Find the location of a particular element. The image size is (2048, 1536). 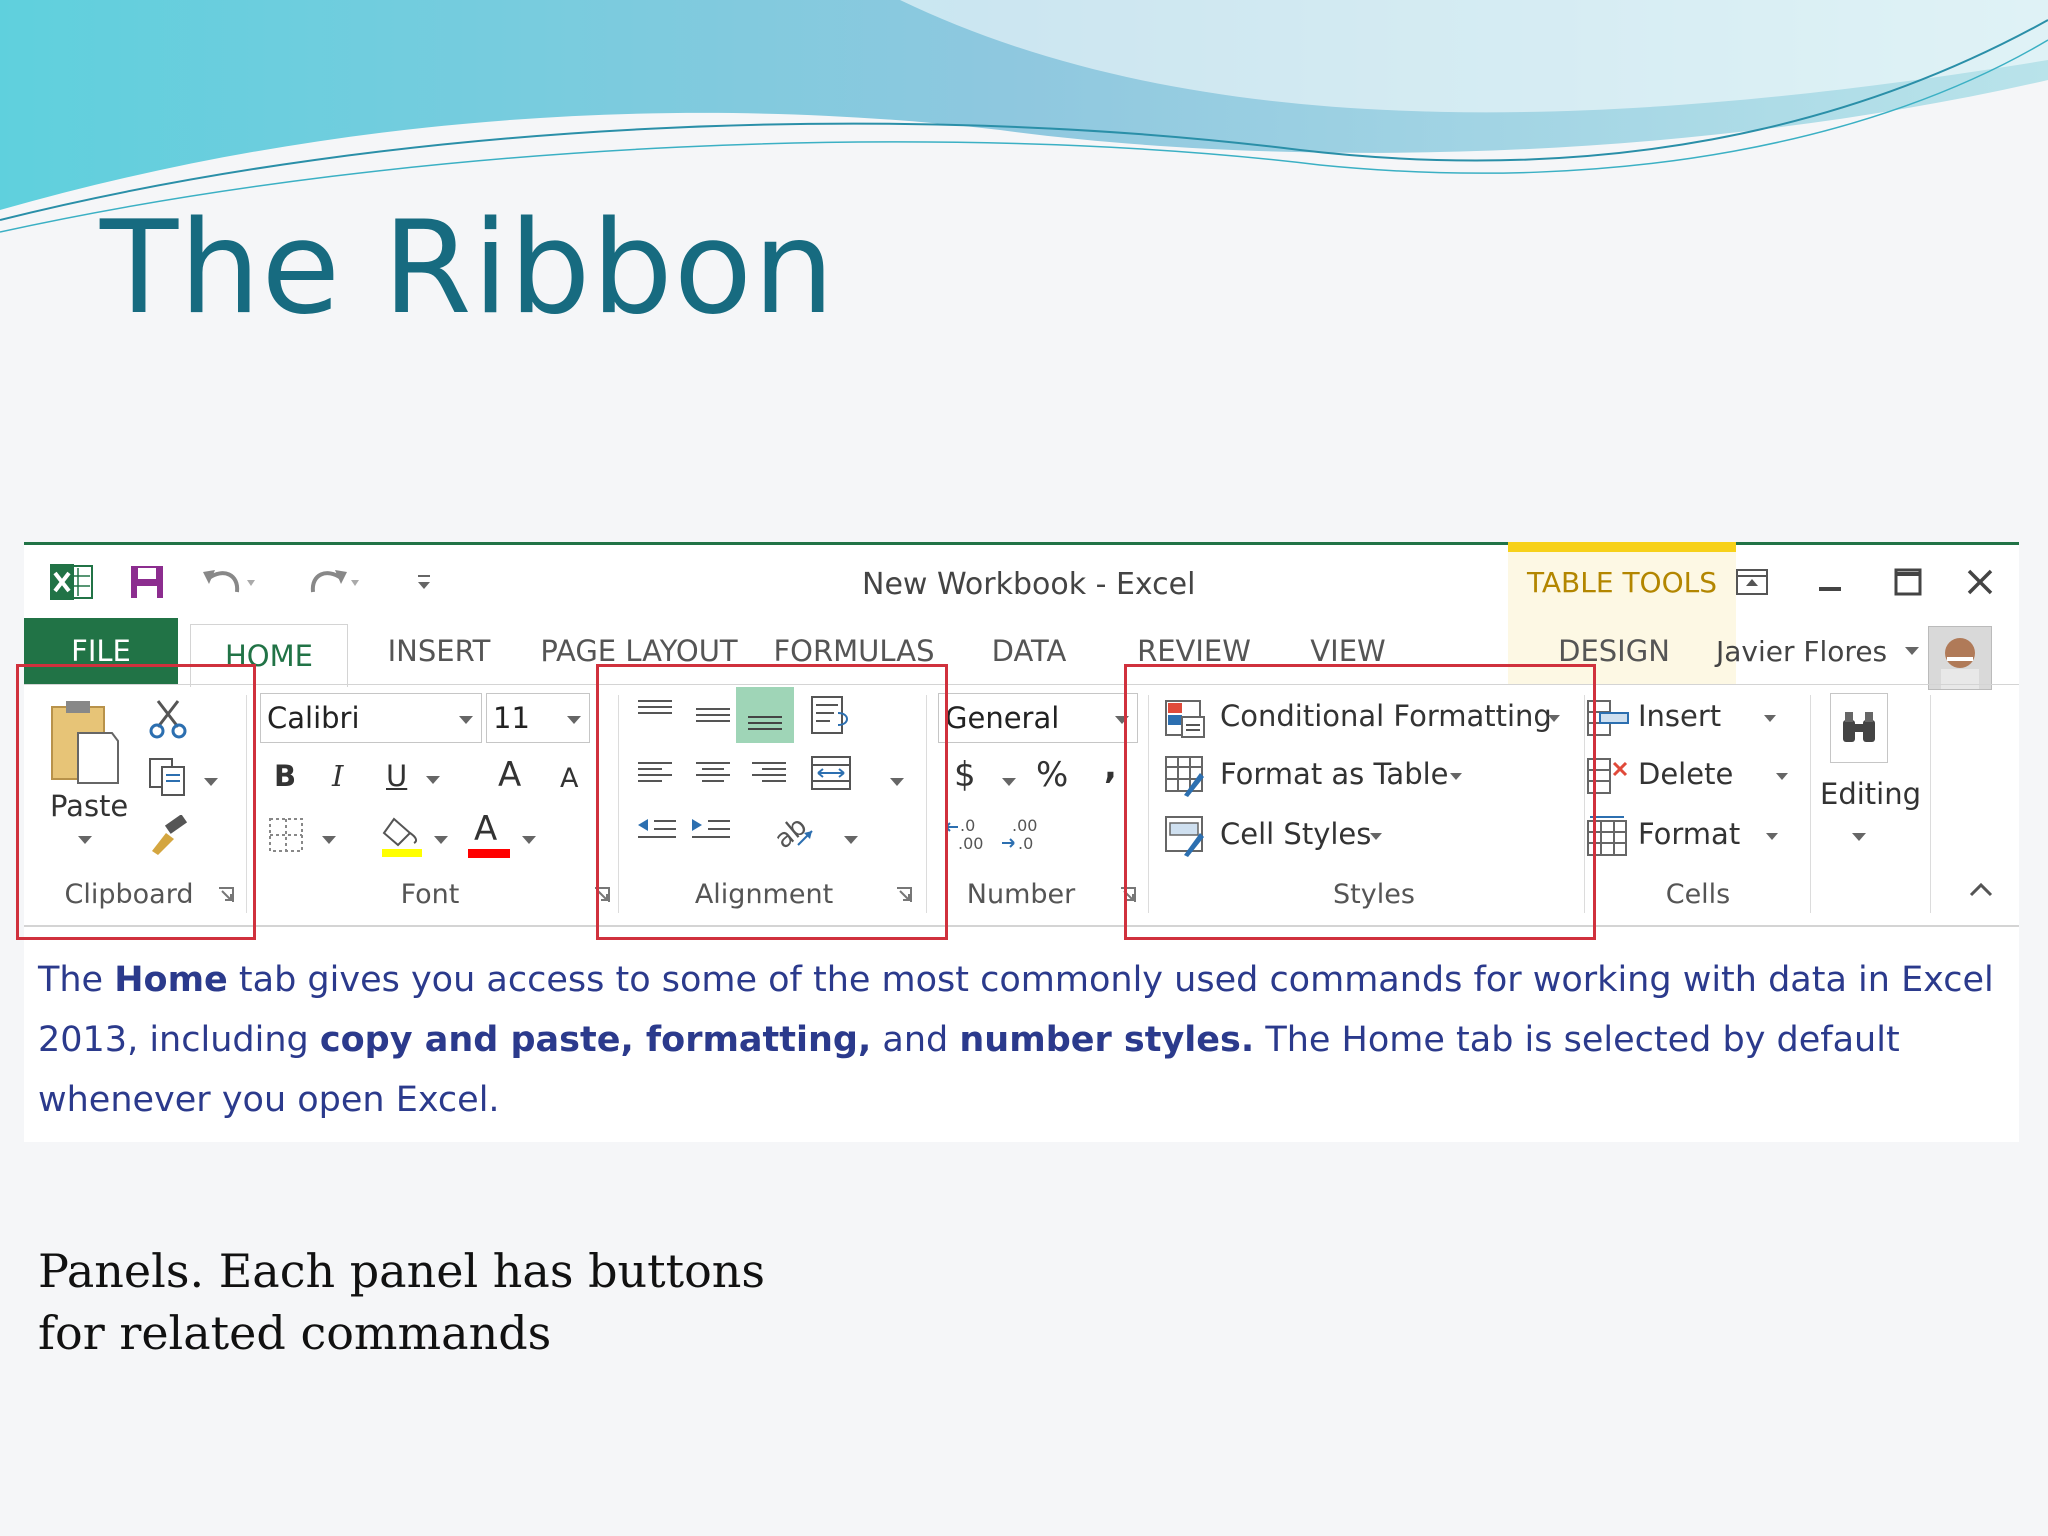

delete-cells-button: Delete is located at coordinates (1691, 776).